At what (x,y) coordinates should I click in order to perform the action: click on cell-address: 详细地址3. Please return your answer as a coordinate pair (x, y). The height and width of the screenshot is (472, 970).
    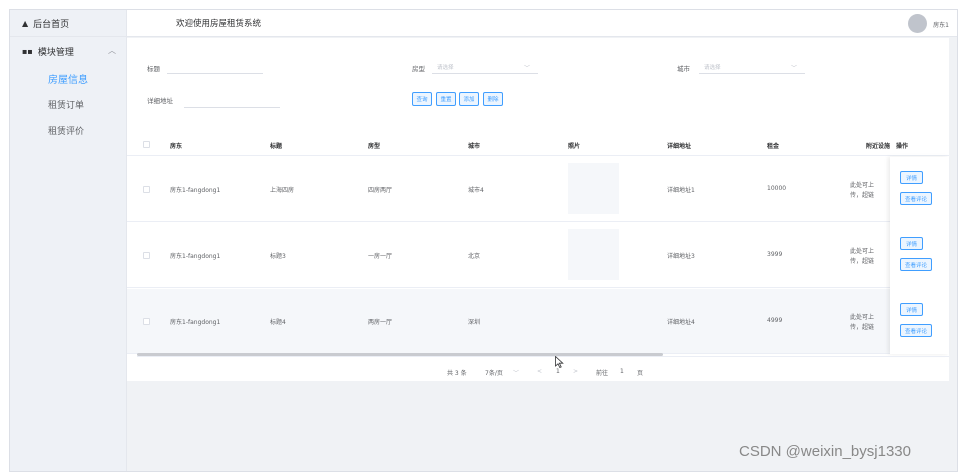
    Looking at the image, I should click on (681, 256).